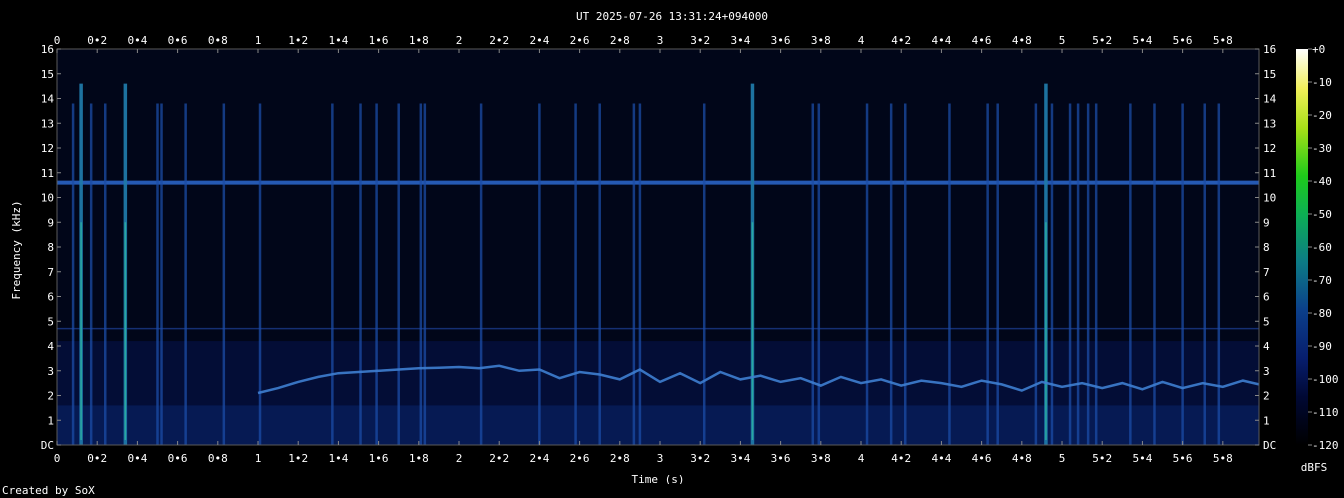  Describe the element at coordinates (861, 458) in the screenshot. I see `x-tick-label-bottom: 4` at that location.